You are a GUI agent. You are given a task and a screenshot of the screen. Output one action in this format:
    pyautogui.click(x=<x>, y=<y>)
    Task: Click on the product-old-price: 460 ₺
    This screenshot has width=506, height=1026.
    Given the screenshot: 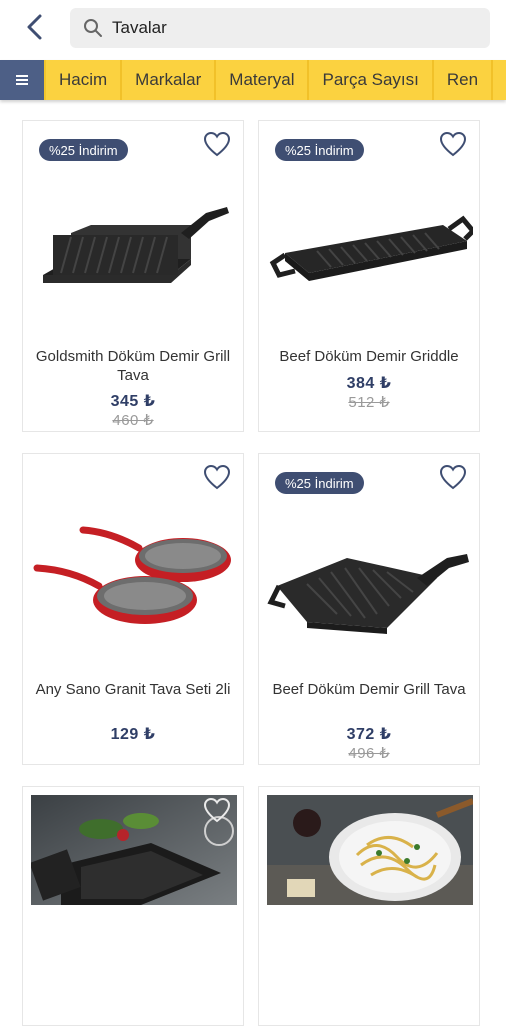 What is the action you would take?
    pyautogui.click(x=133, y=420)
    